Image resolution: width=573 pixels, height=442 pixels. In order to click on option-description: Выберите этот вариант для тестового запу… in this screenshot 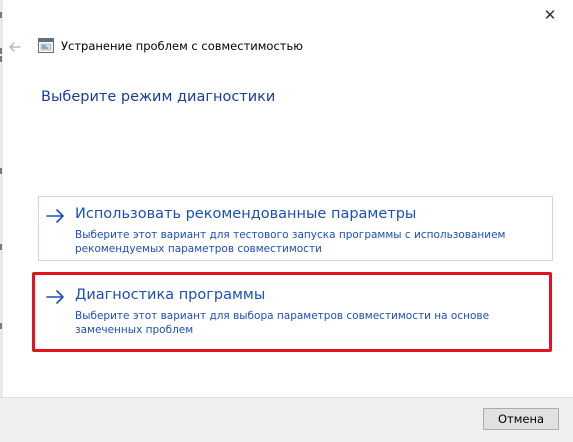, I will do `click(290, 242)`.